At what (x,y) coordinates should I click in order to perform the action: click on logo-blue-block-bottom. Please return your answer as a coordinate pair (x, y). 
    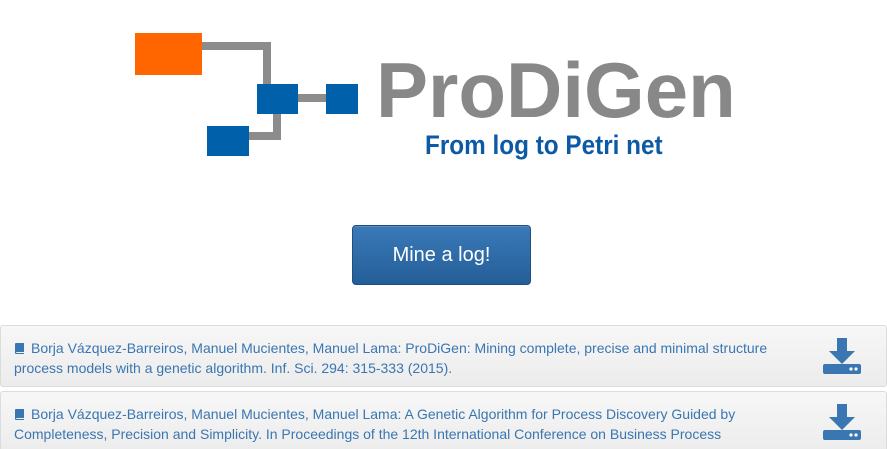
    Looking at the image, I should click on (228, 141).